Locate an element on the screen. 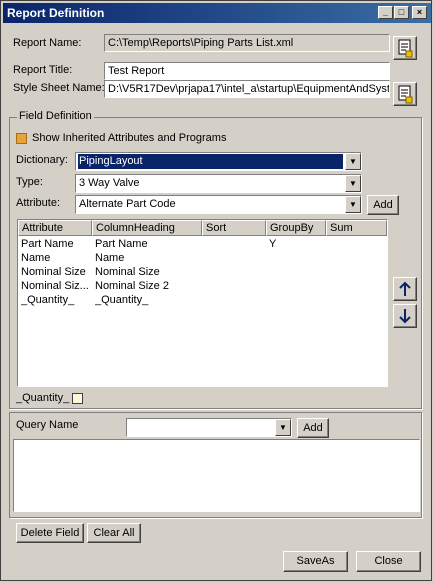 The image size is (434, 583). selected-field-checkbox is located at coordinates (77, 398).